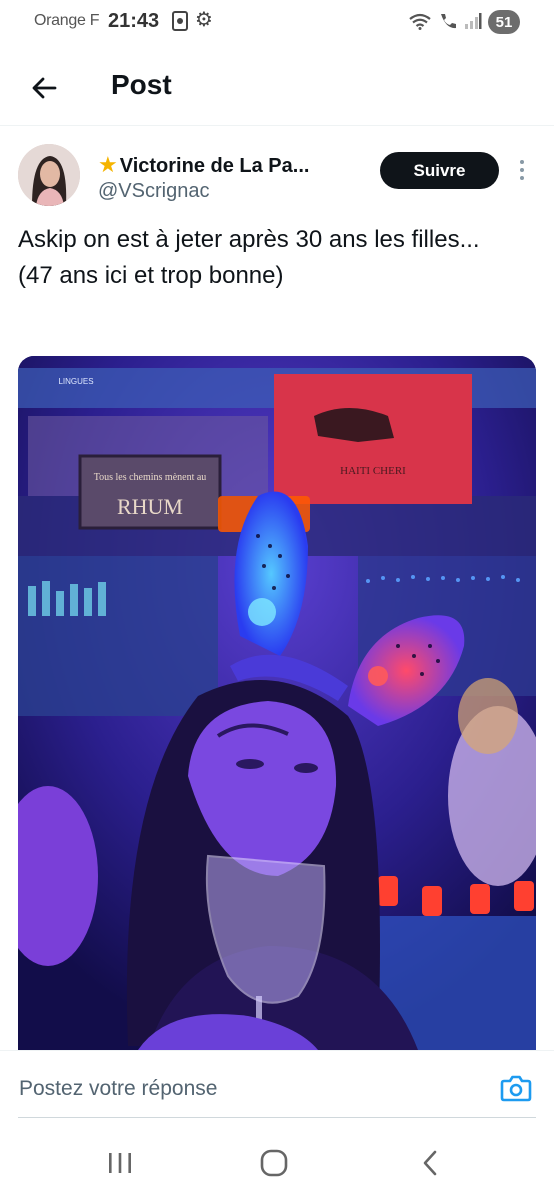 The image size is (554, 1200). I want to click on home-button, so click(274, 1163).